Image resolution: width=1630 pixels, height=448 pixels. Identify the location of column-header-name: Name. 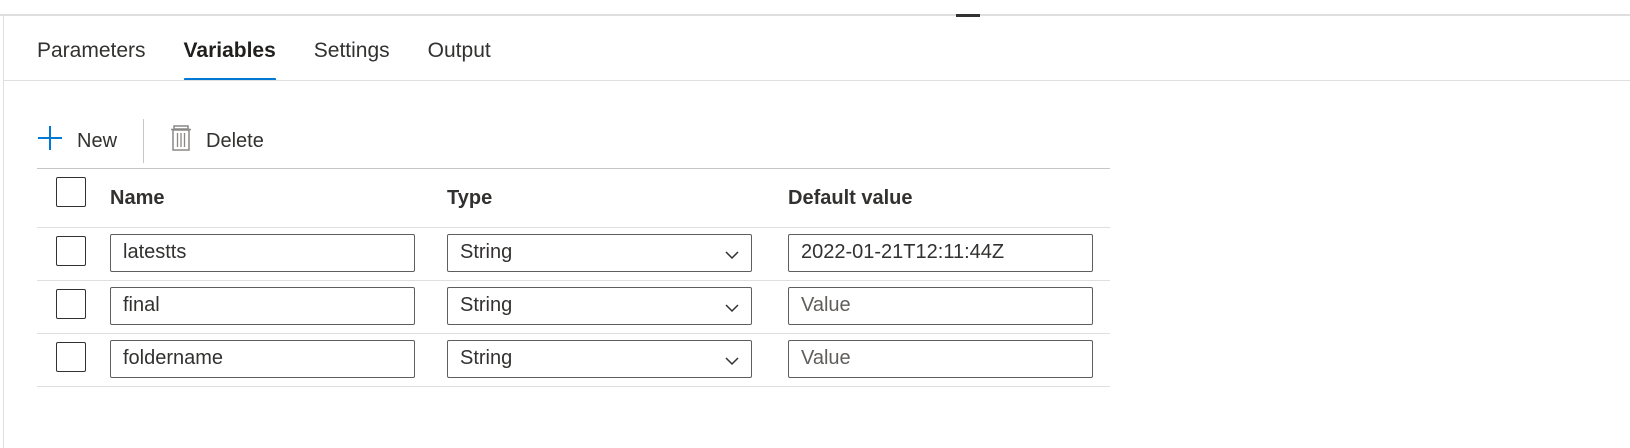
(137, 198).